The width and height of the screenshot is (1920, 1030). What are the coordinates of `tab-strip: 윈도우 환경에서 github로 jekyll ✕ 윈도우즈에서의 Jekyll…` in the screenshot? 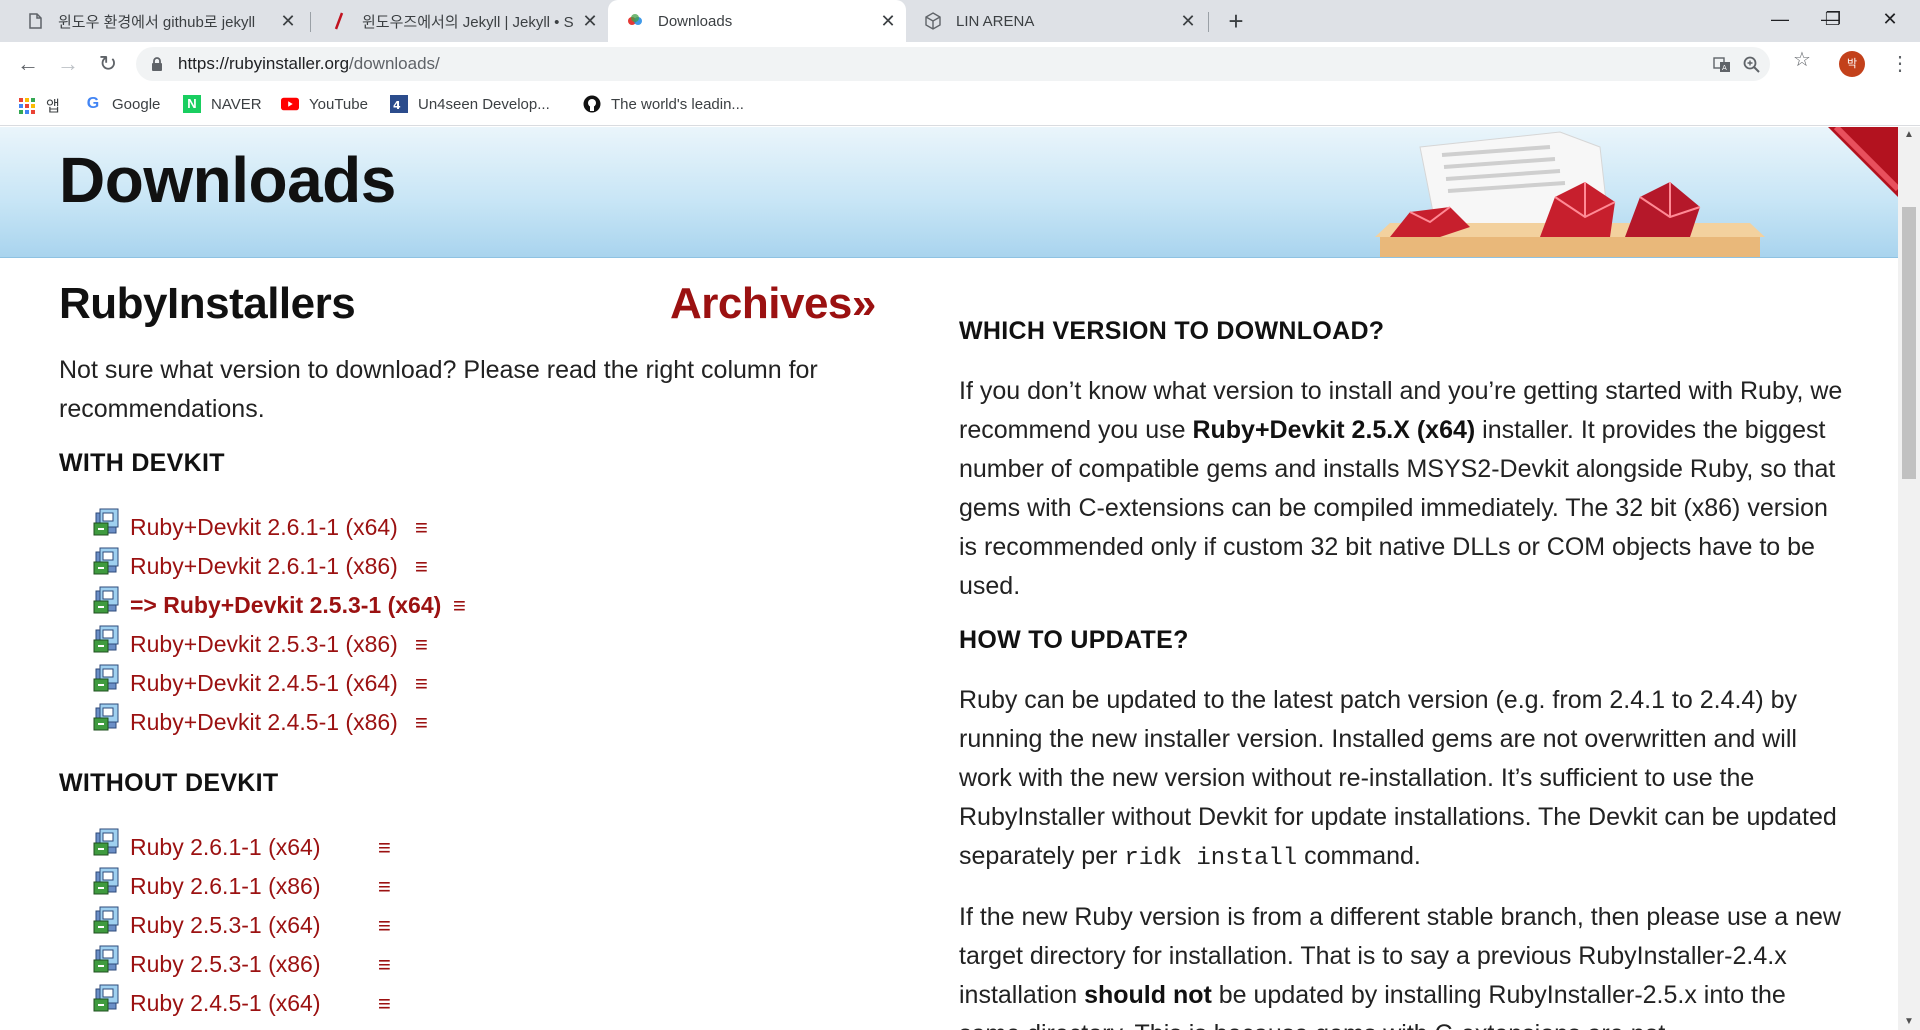 It's located at (960, 21).